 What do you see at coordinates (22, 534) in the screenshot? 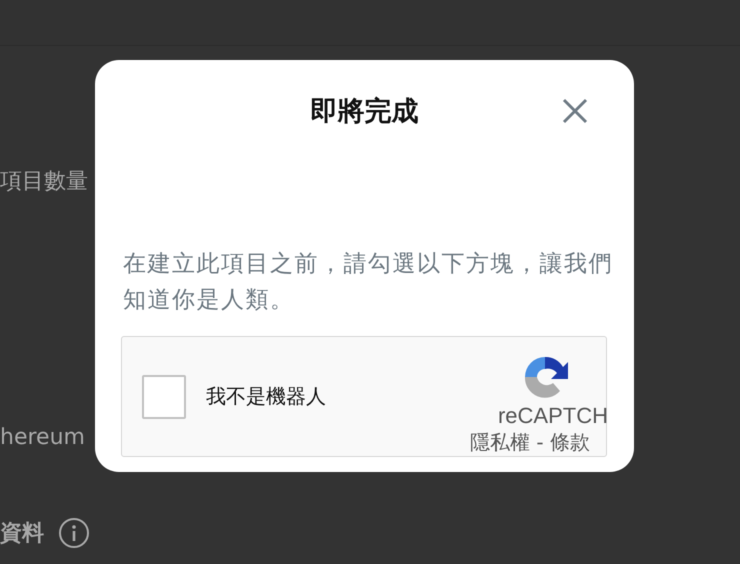
I see `section-heading: 資料` at bounding box center [22, 534].